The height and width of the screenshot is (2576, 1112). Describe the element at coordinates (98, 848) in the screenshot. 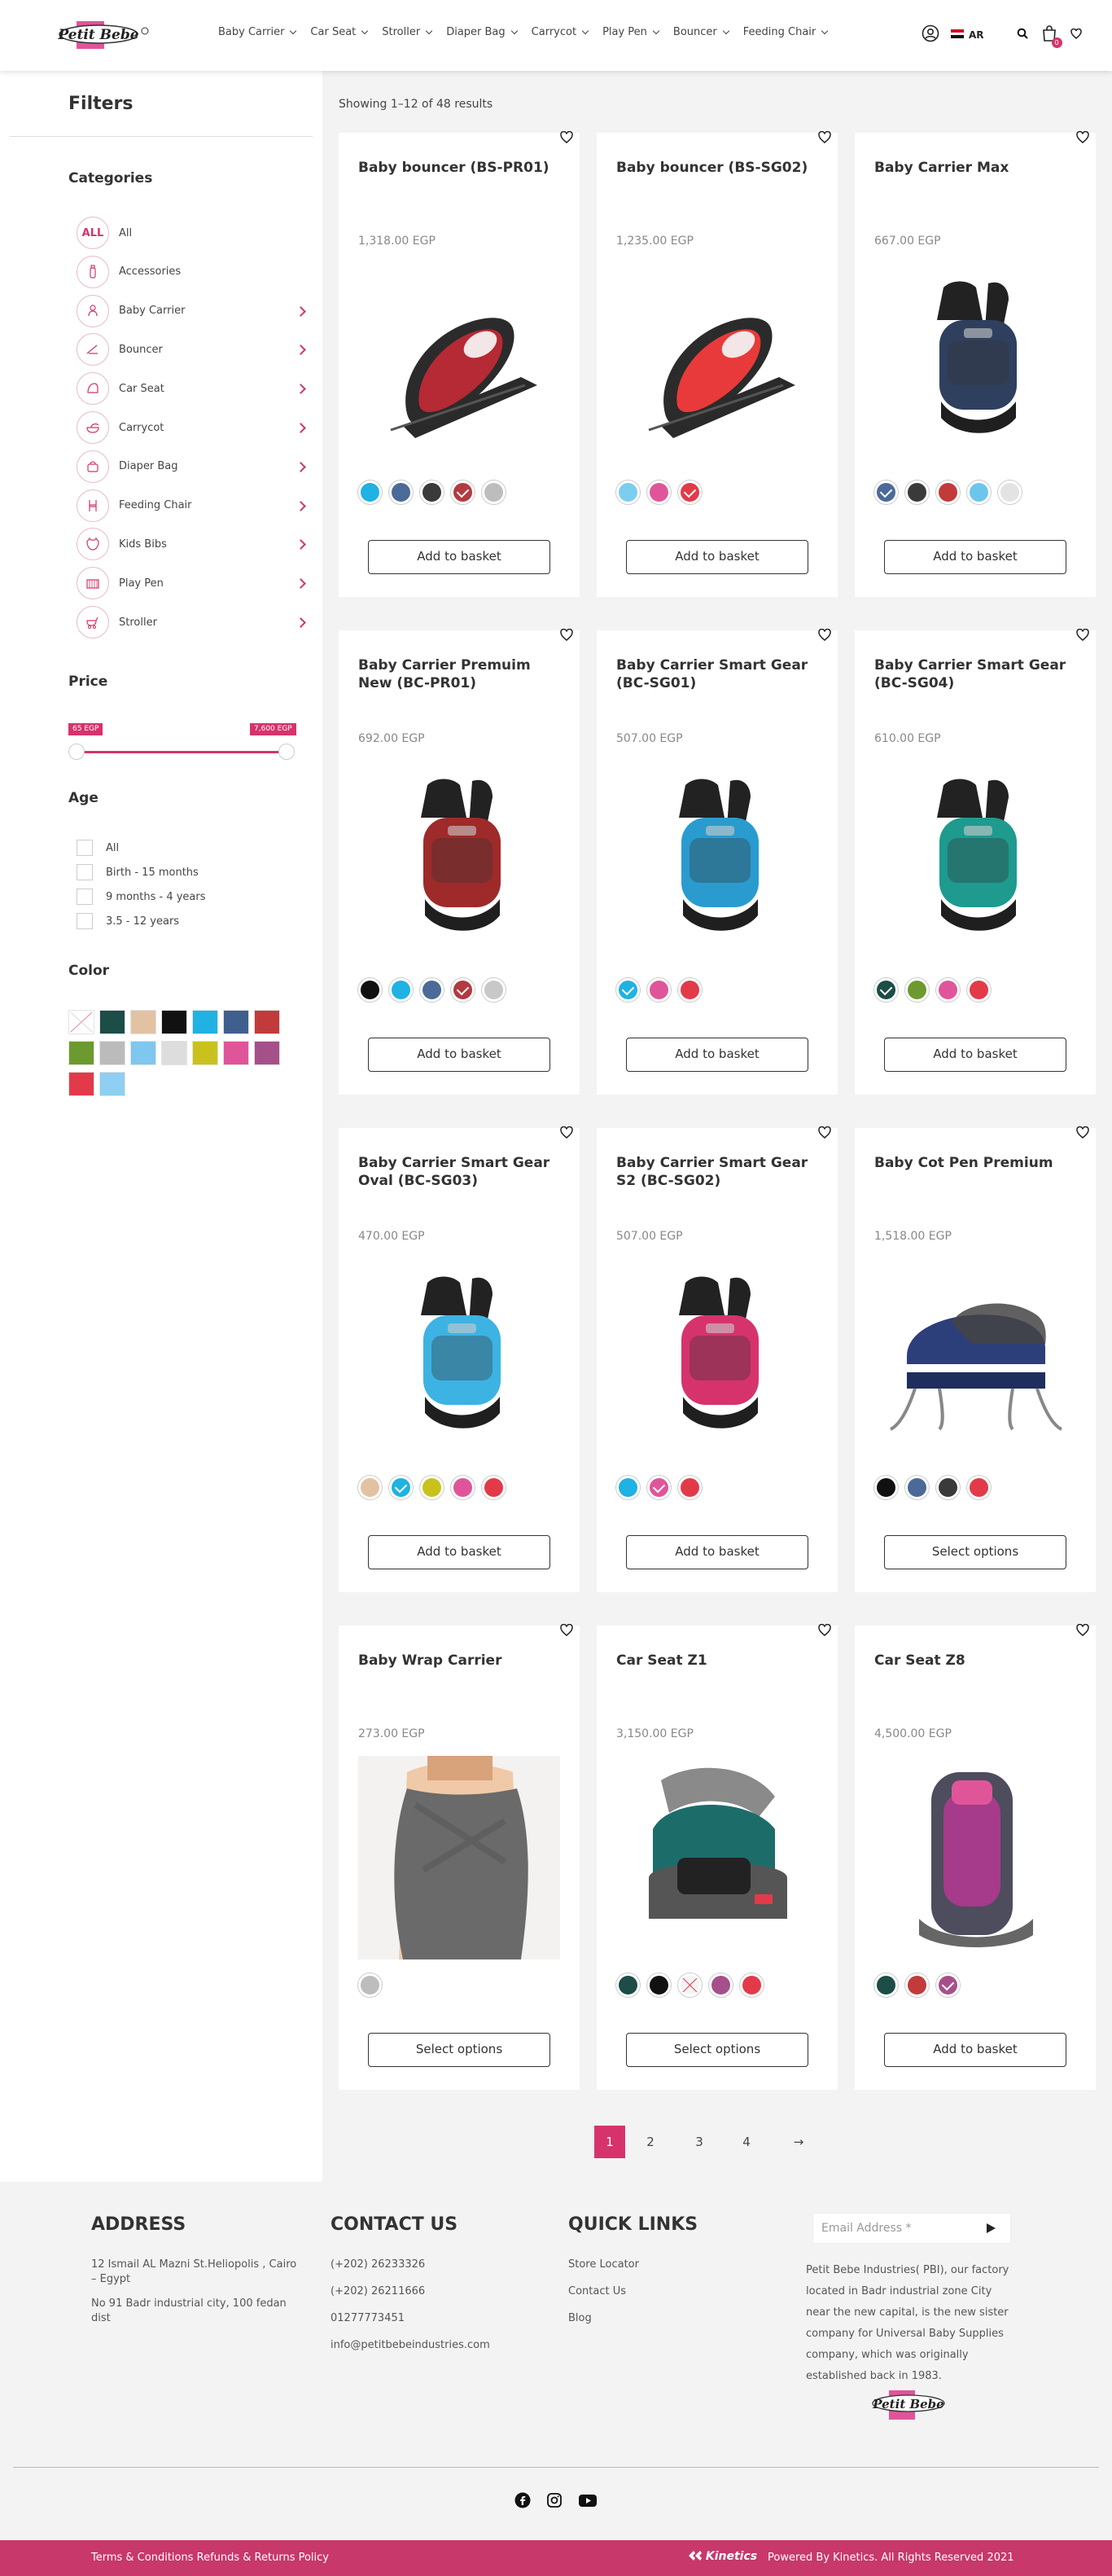

I see `age-option: All` at that location.